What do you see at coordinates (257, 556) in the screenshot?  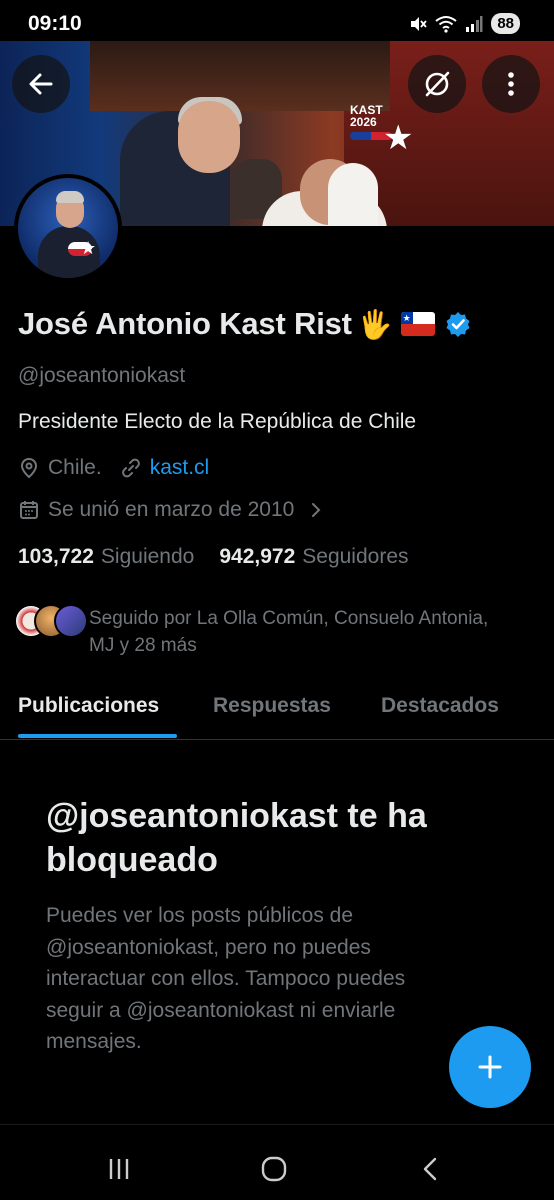 I see `followers-count: 942,972` at bounding box center [257, 556].